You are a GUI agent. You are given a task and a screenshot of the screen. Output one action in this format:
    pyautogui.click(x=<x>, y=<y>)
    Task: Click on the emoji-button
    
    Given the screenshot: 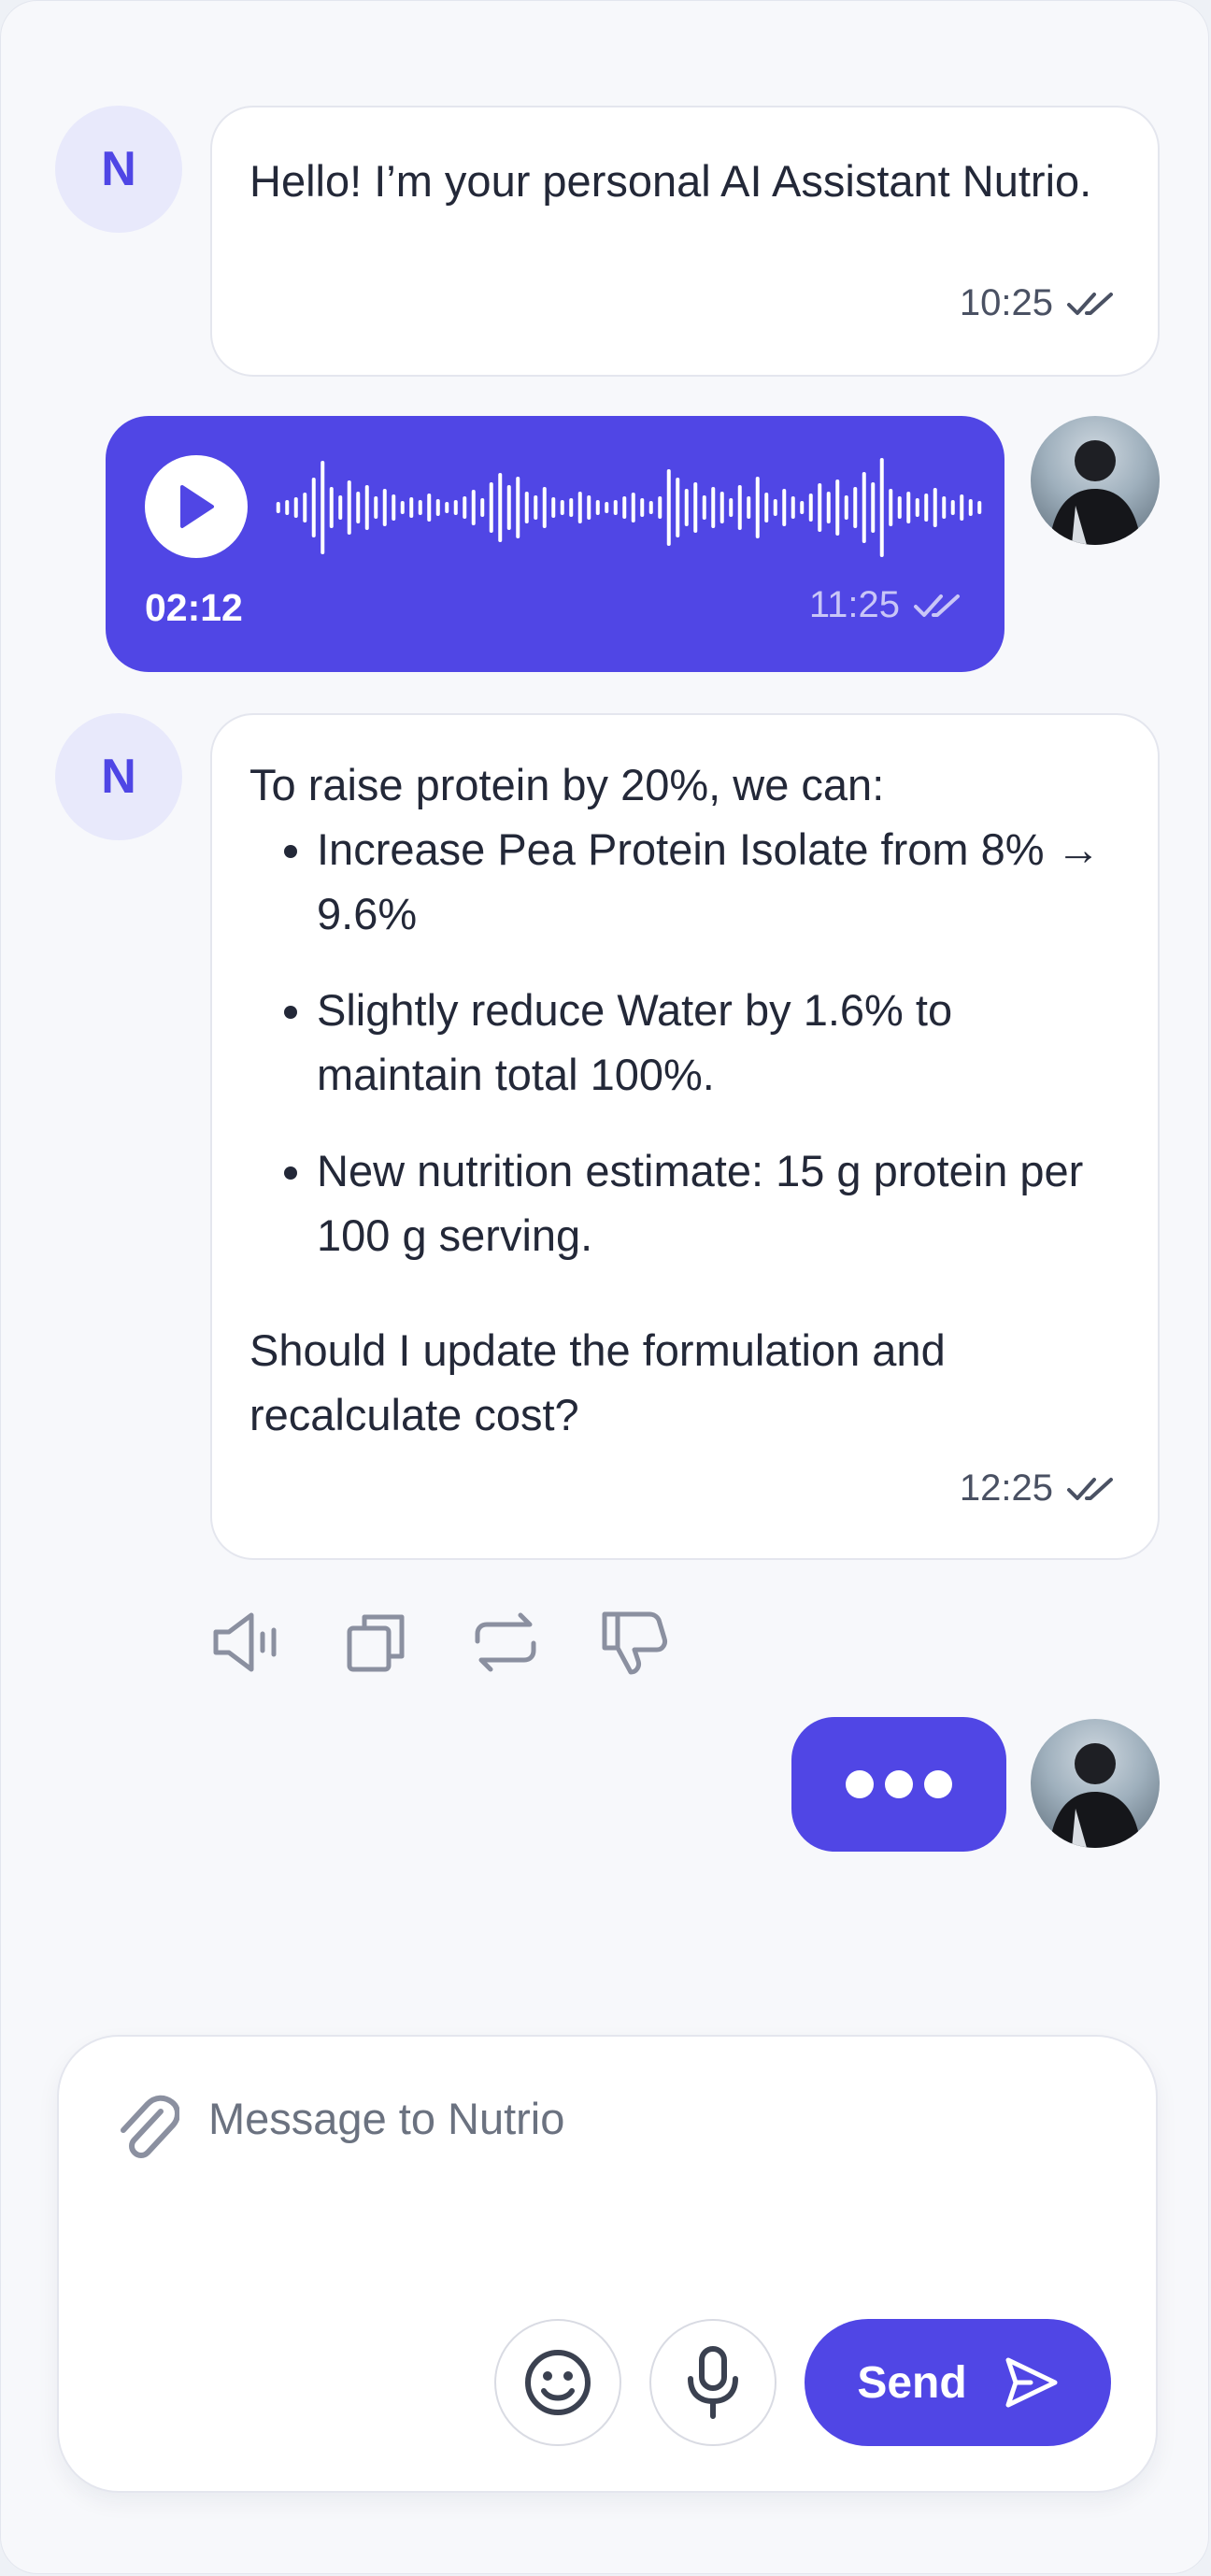 What is the action you would take?
    pyautogui.click(x=558, y=2382)
    